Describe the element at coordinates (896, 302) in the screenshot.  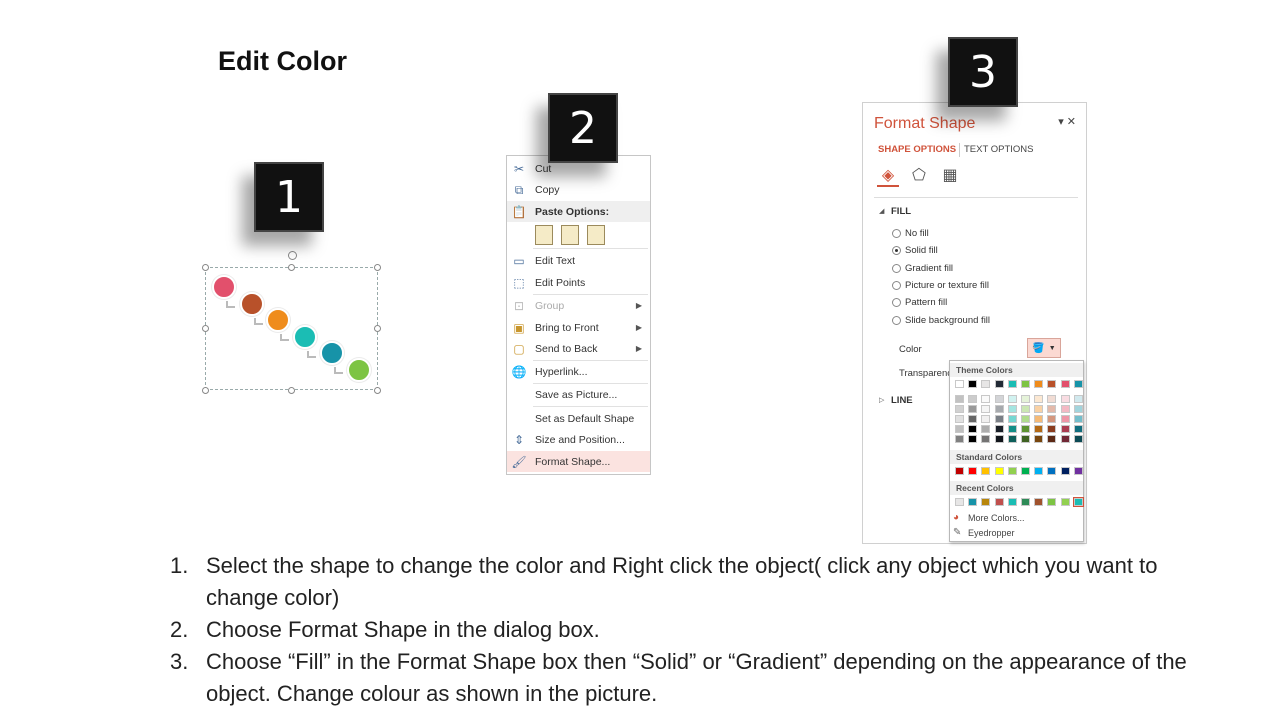
I see `radio-pattern-fill` at that location.